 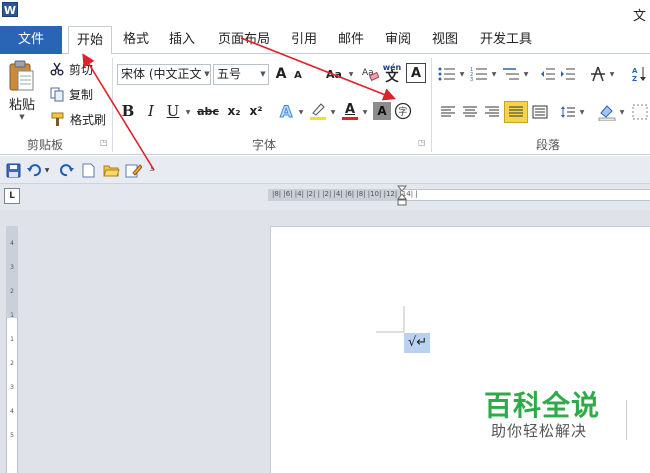 What do you see at coordinates (207, 74) in the screenshot?
I see `font-name-dropdown-icon: ▼` at bounding box center [207, 74].